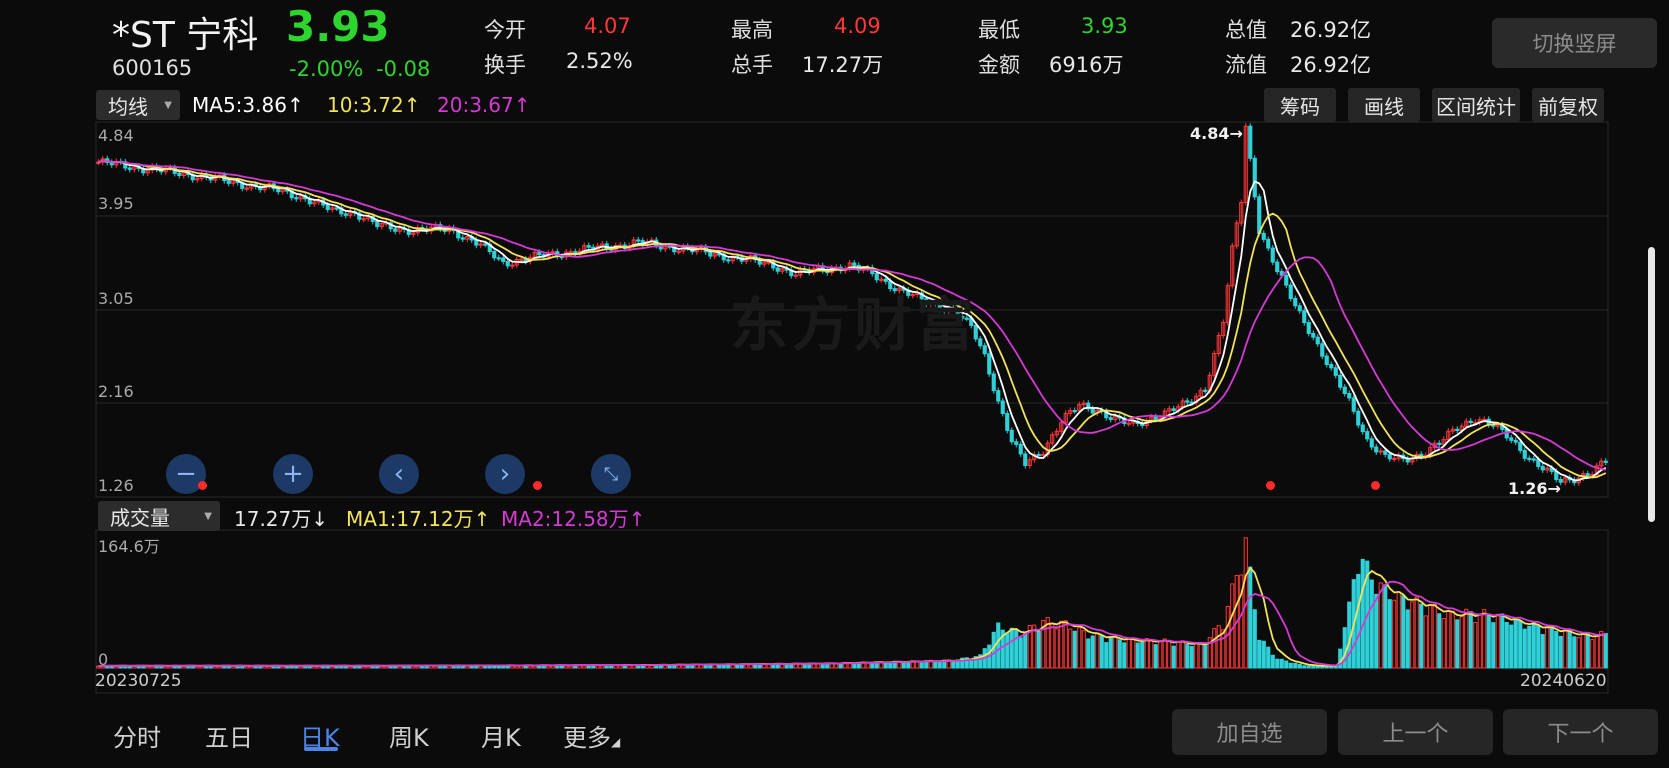 This screenshot has width=1669, height=768. Describe the element at coordinates (501, 735) in the screenshot. I see `tab-monthly-k: 月K` at that location.